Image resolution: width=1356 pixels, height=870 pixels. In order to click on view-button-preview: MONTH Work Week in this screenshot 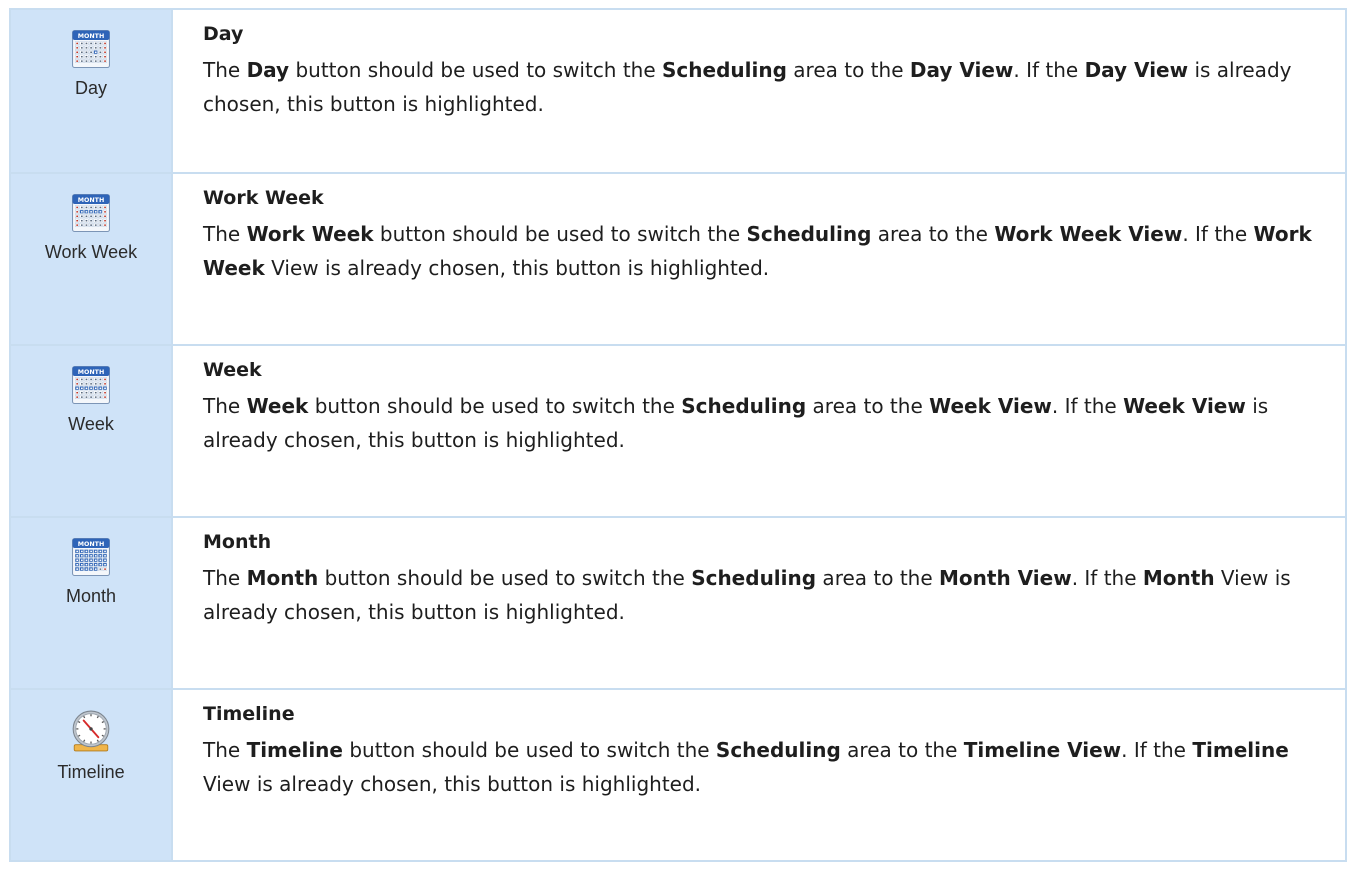, I will do `click(91, 218)`.